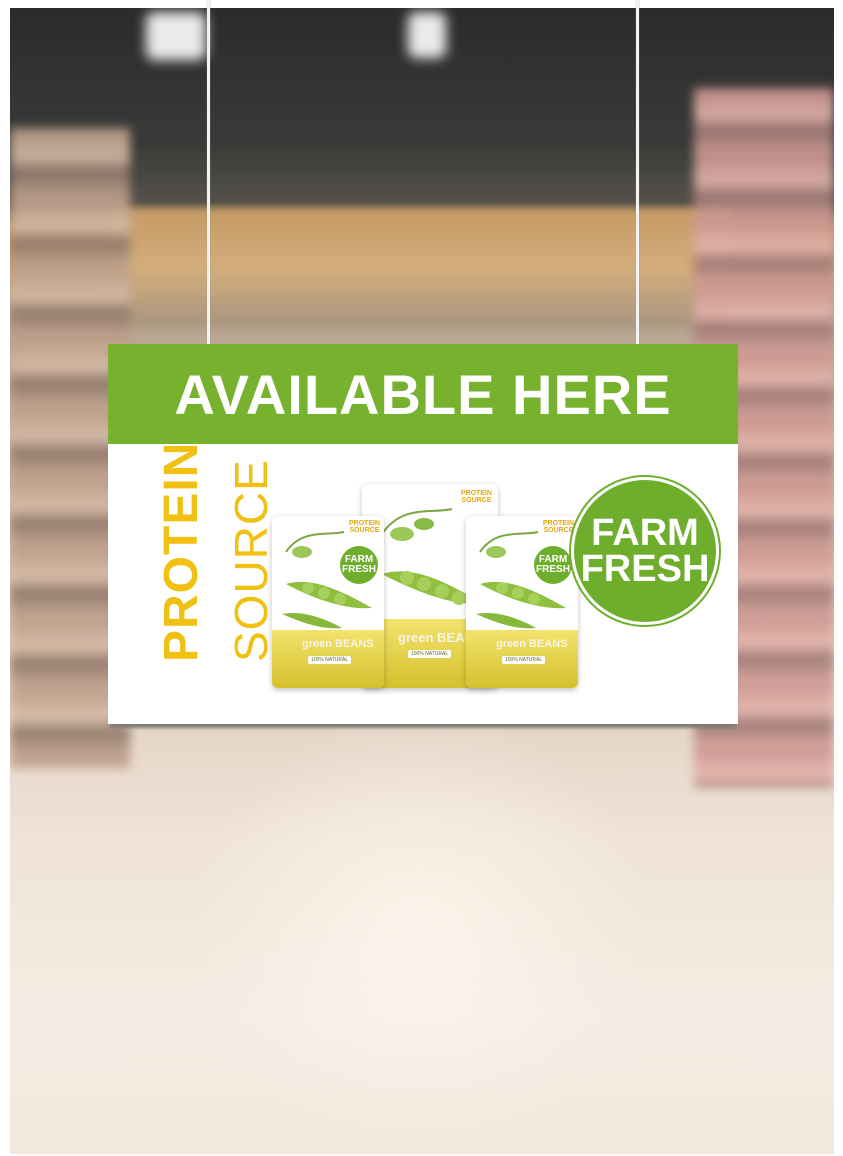  Describe the element at coordinates (208, 173) in the screenshot. I see `hanging-wire-left` at that location.